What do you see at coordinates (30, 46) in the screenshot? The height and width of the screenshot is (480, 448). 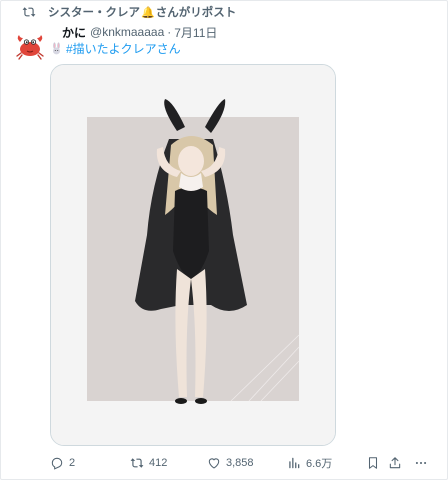 I see `crab-avatar` at bounding box center [30, 46].